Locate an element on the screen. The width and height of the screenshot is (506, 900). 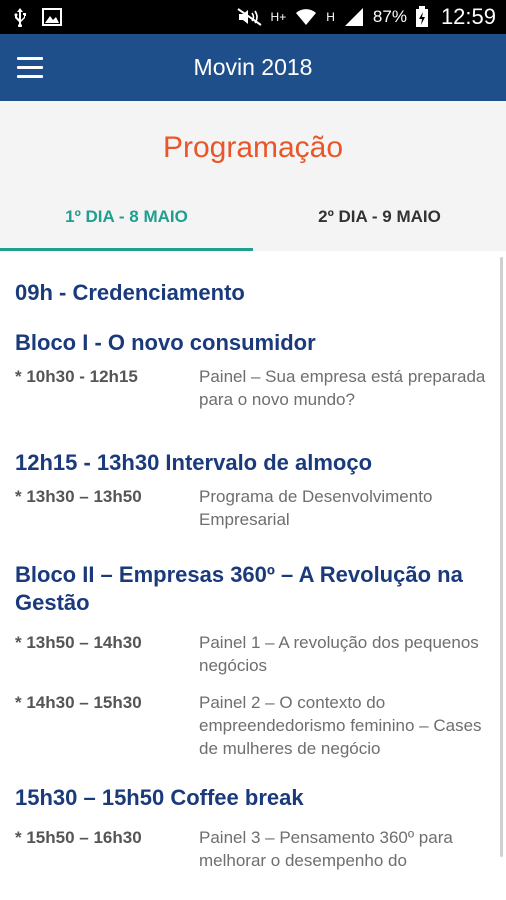
usb-icon is located at coordinates (20, 17).